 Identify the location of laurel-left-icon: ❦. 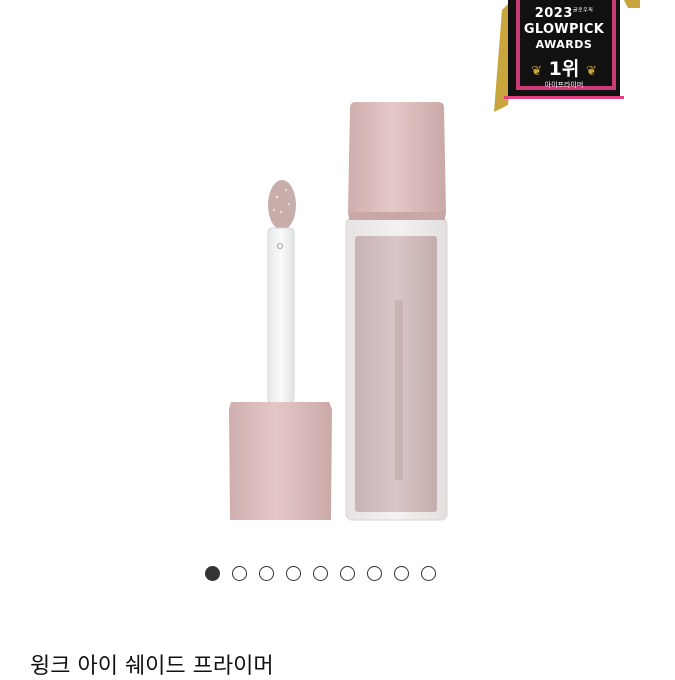
(537, 71).